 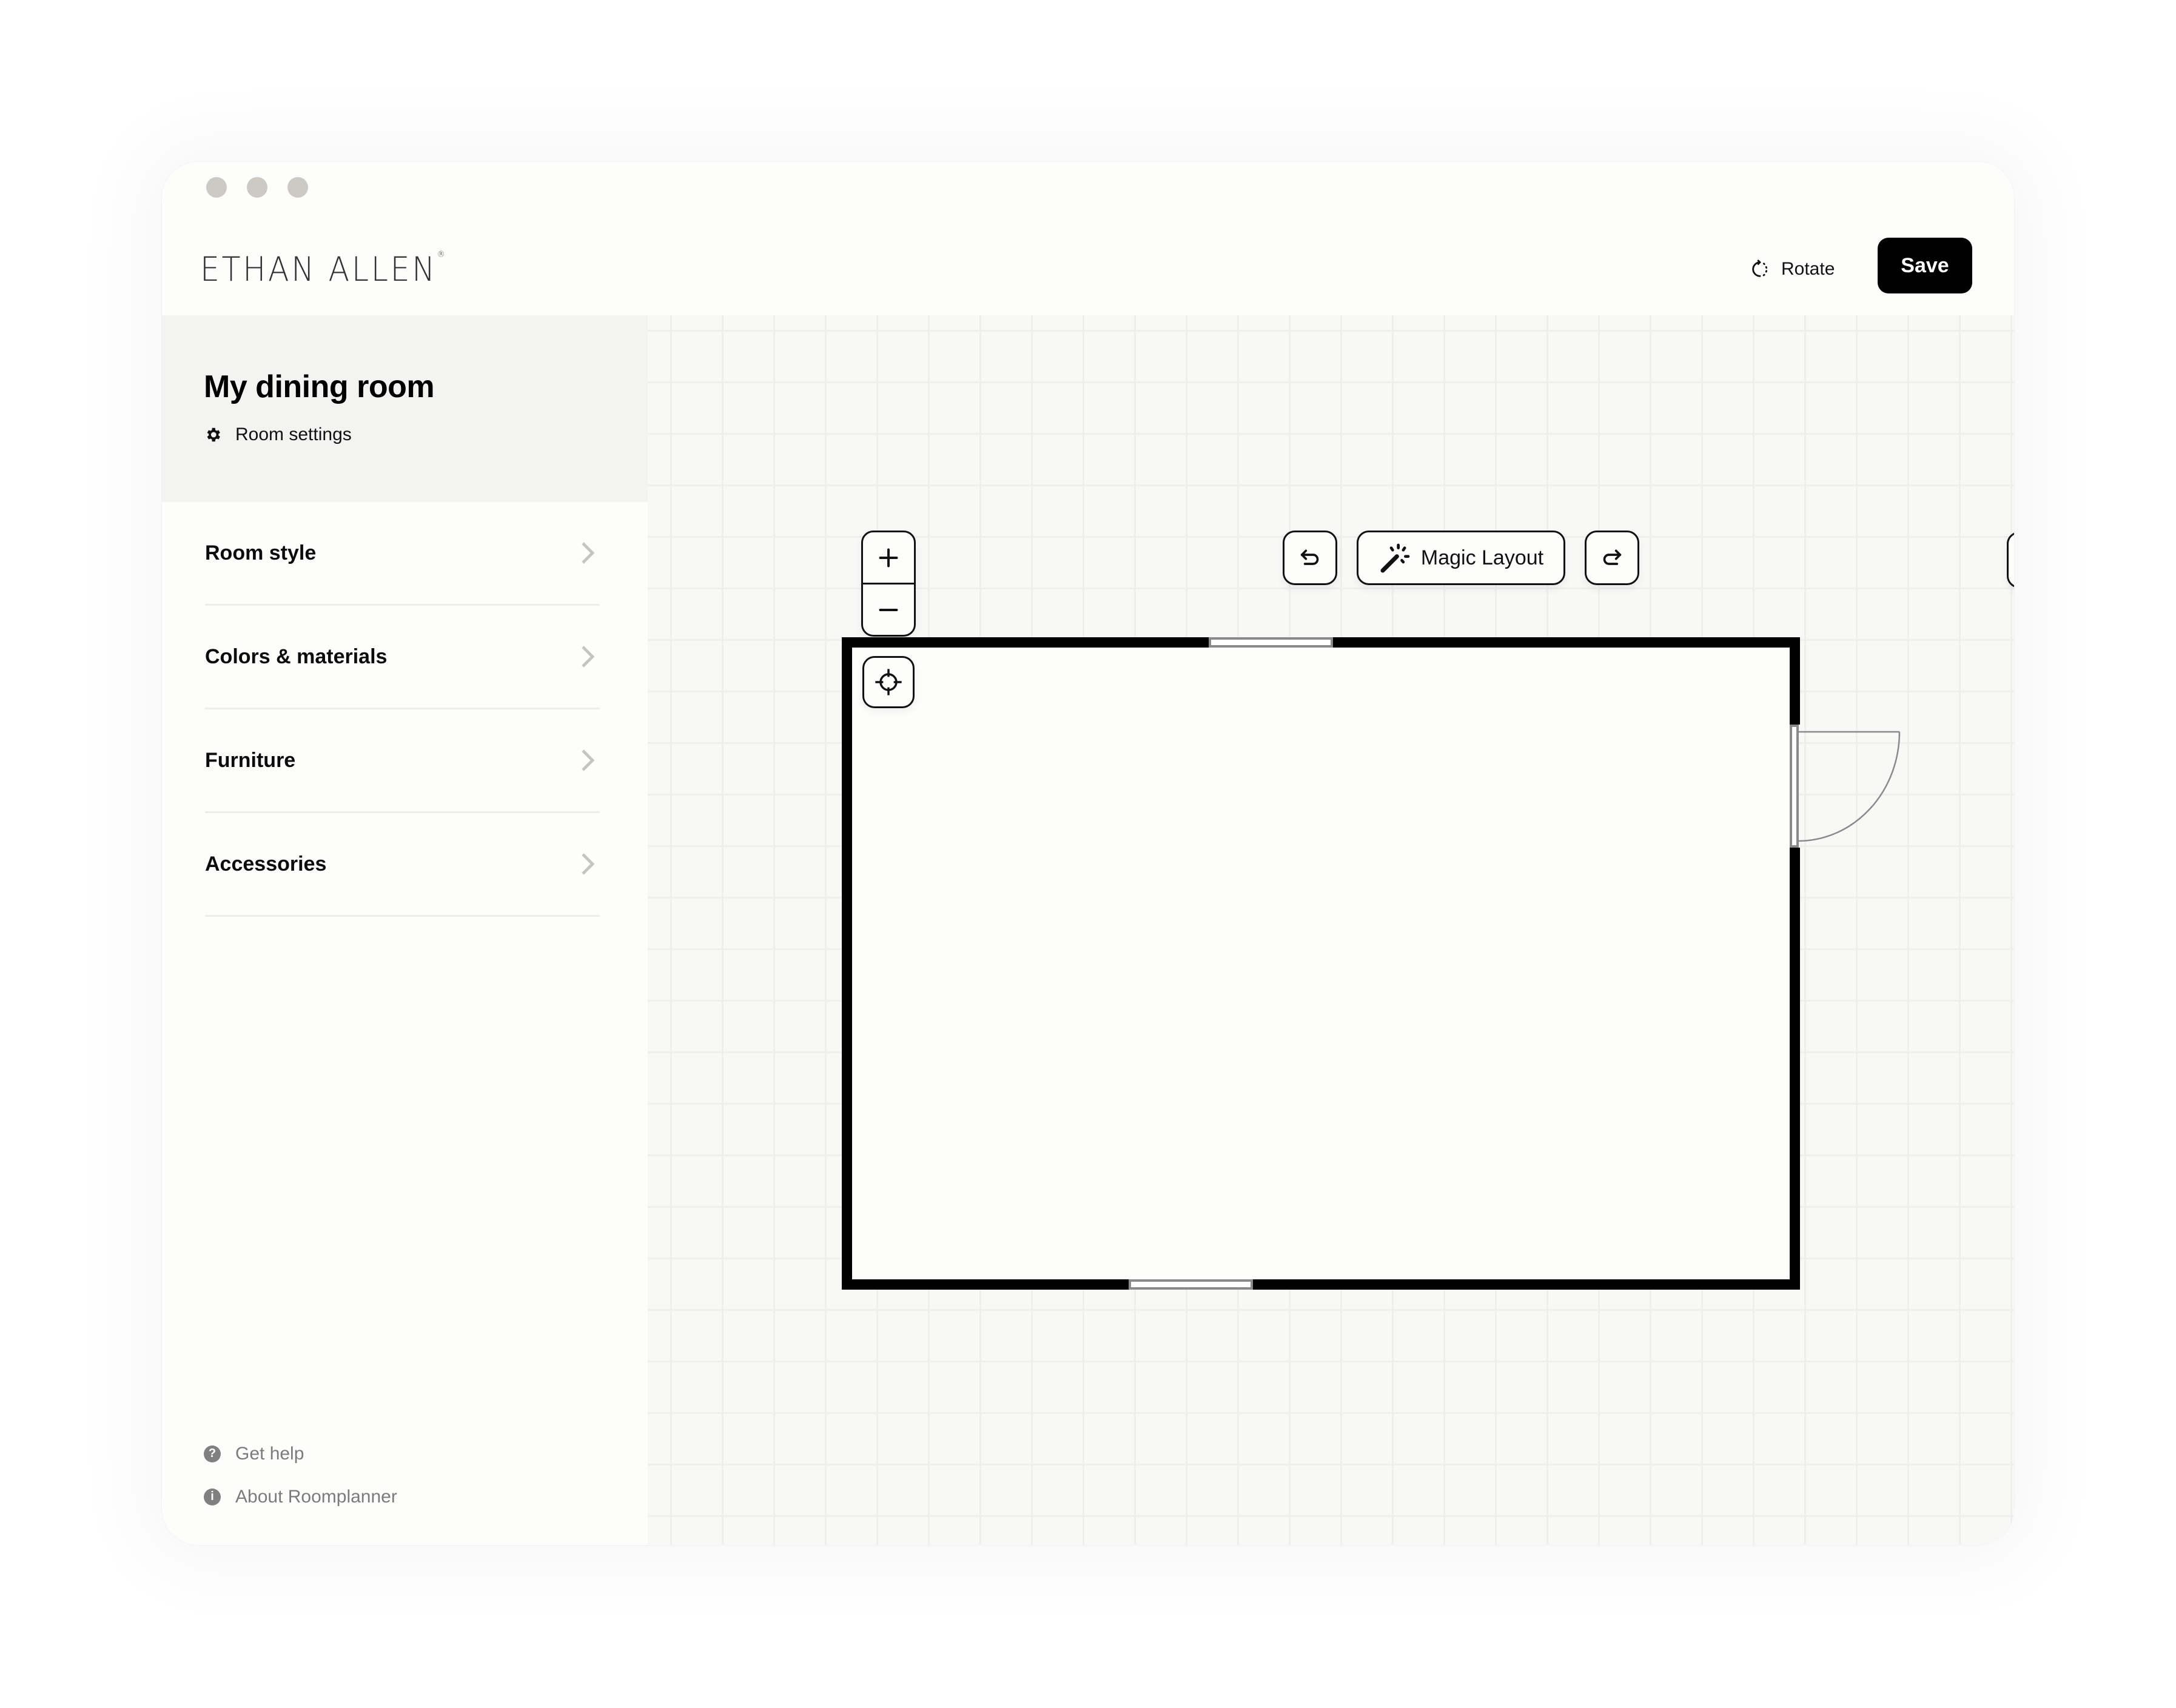 I want to click on room-settings-link: Room settings, so click(x=278, y=435).